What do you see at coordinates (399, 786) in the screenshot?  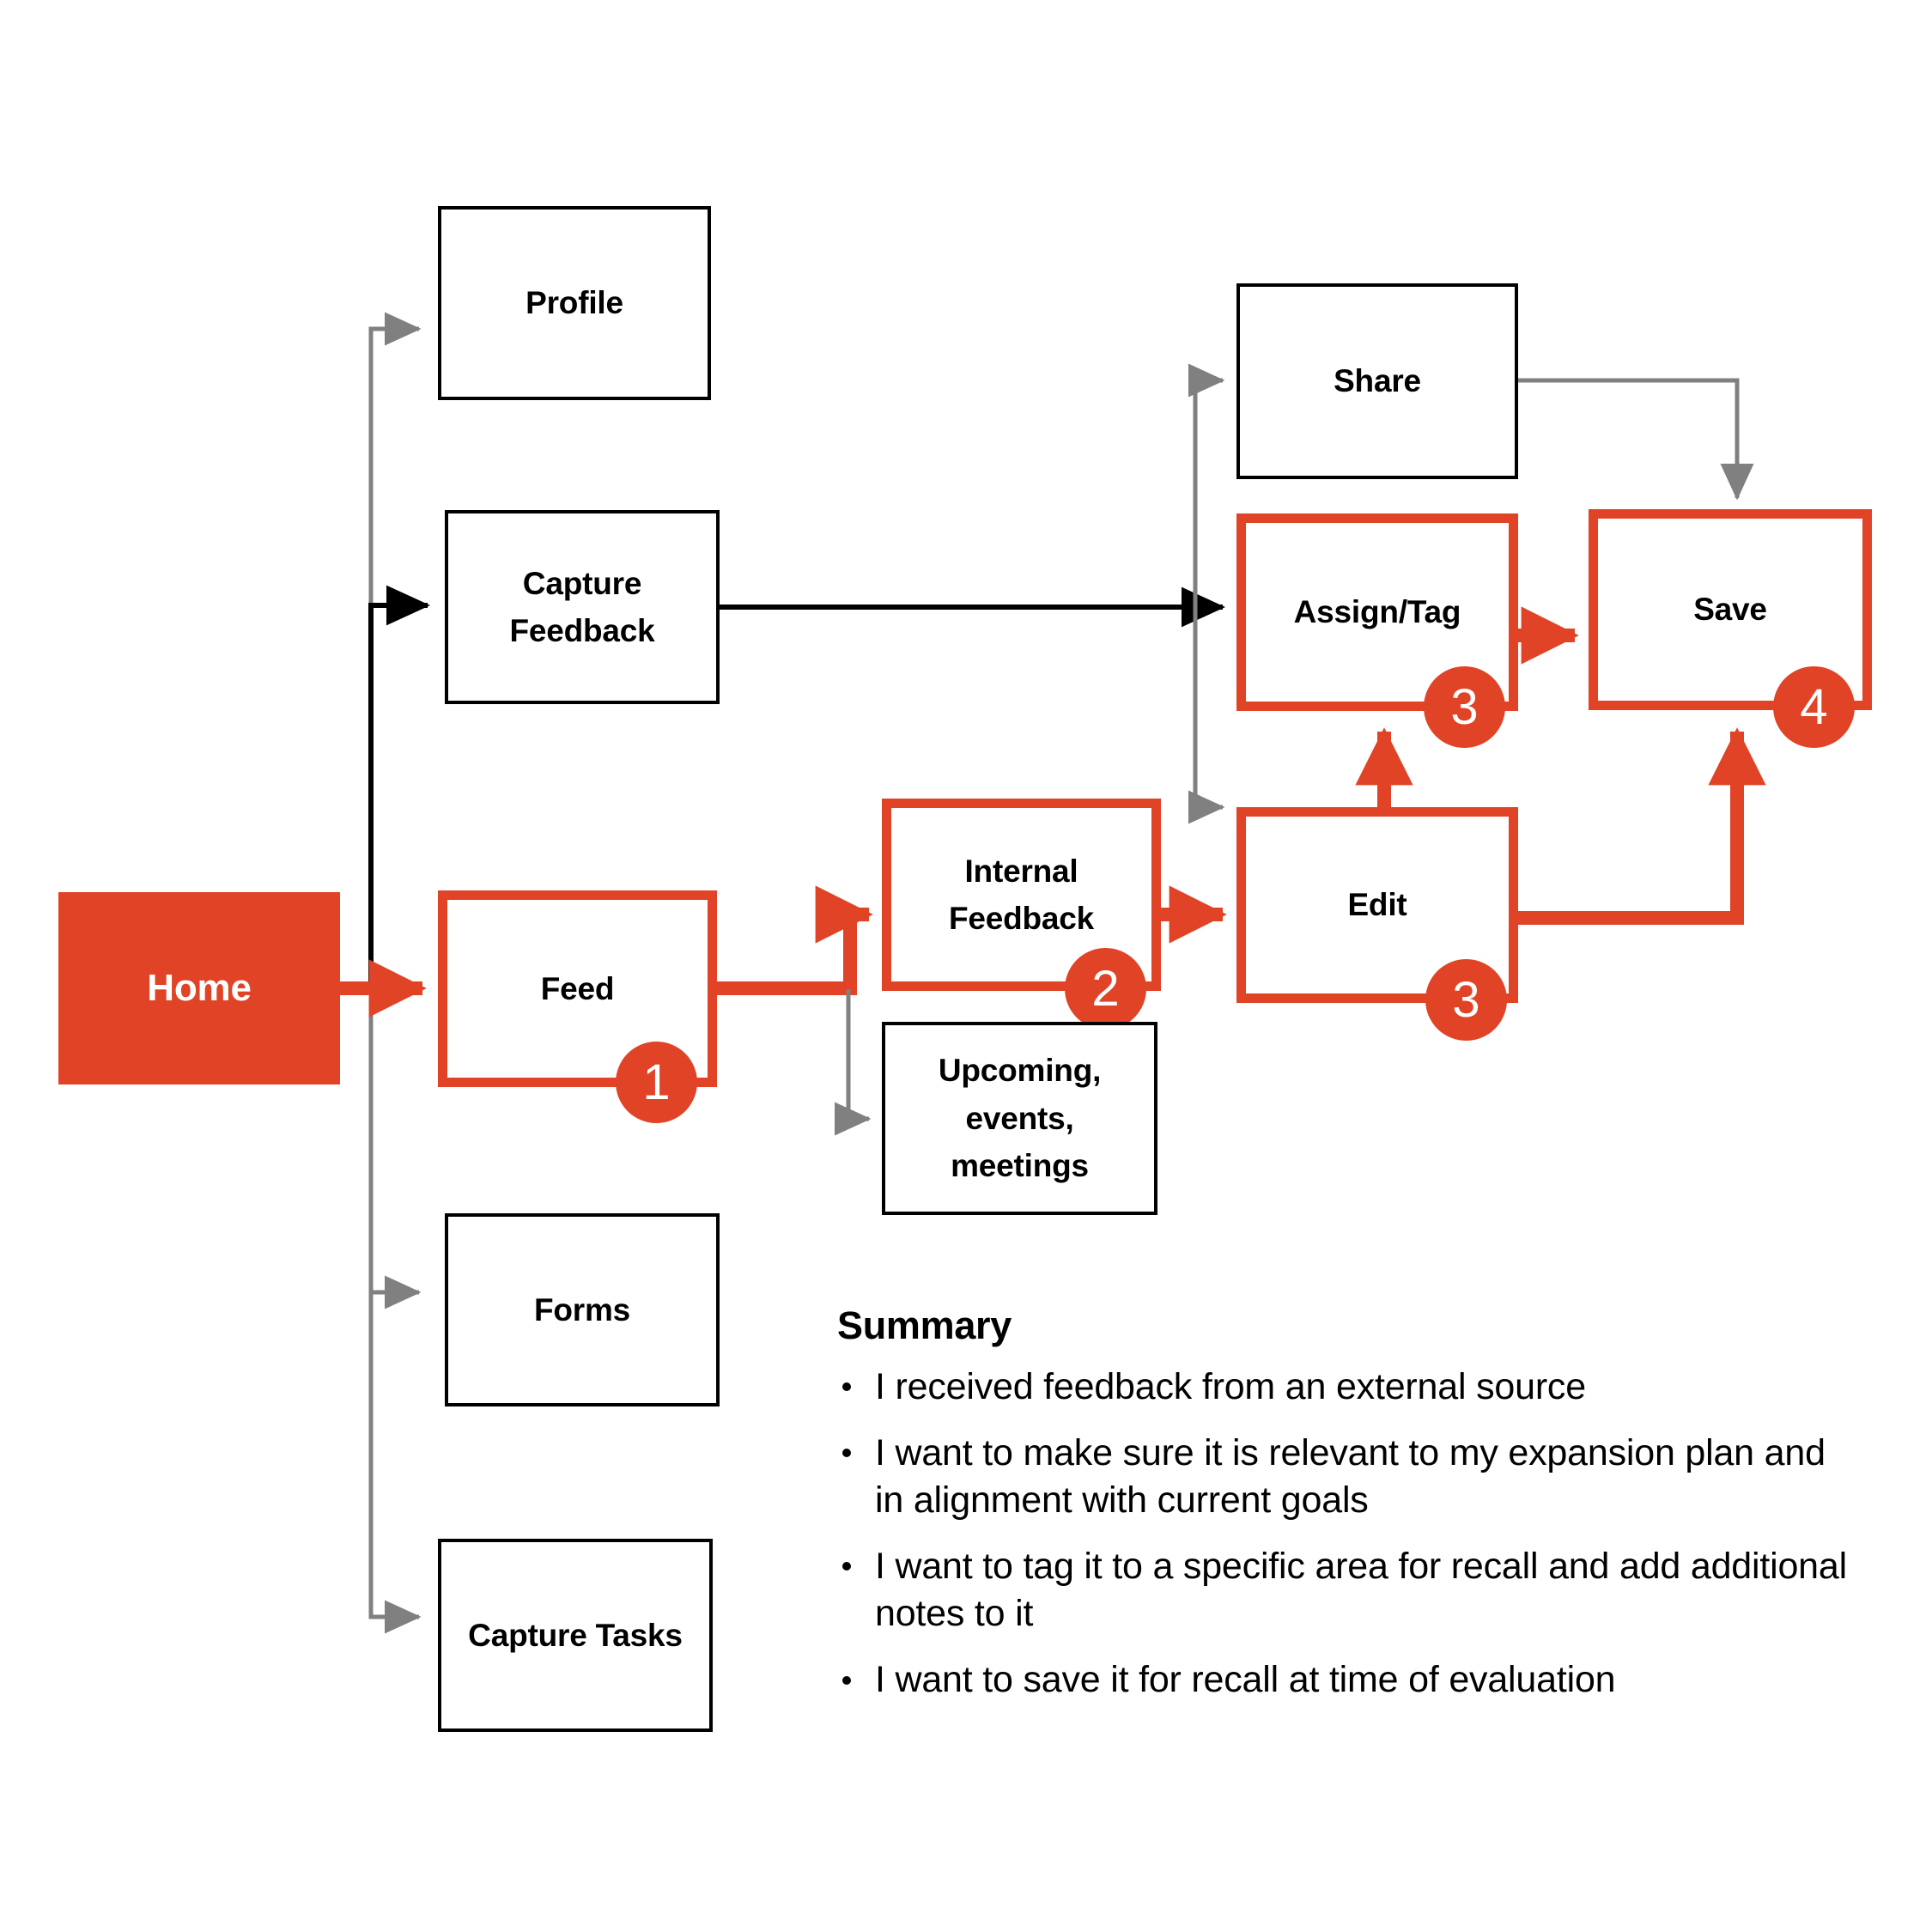 I see `connector-home-to-capture-feedback` at bounding box center [399, 786].